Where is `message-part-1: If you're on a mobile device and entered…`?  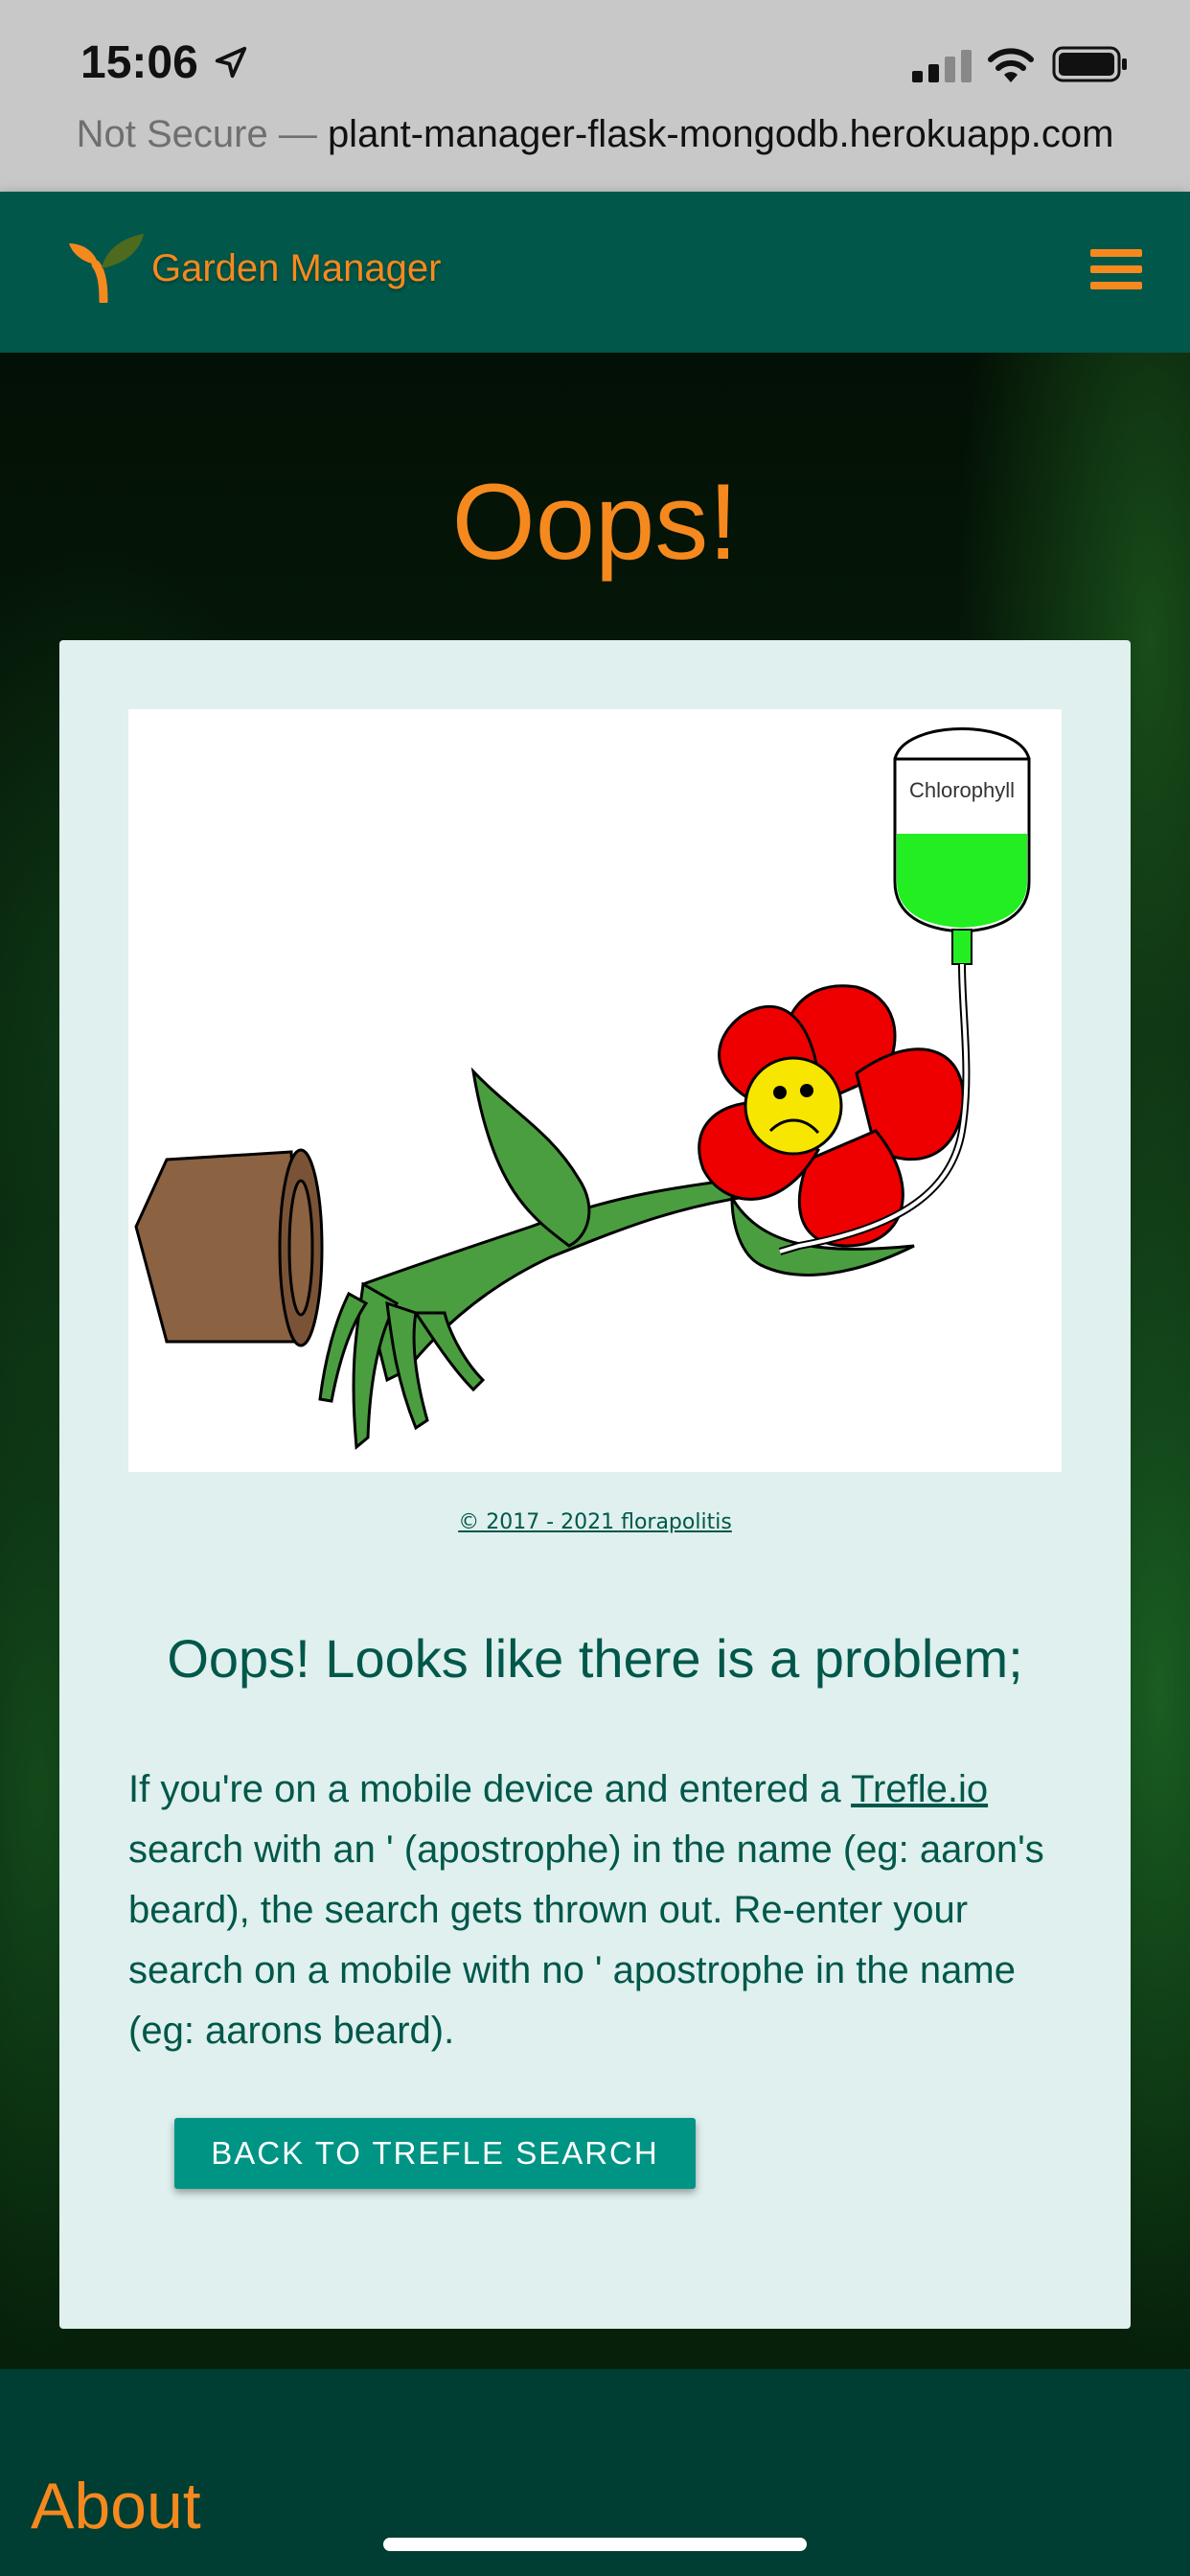 message-part-1: If you're on a mobile device and entered… is located at coordinates (490, 1789).